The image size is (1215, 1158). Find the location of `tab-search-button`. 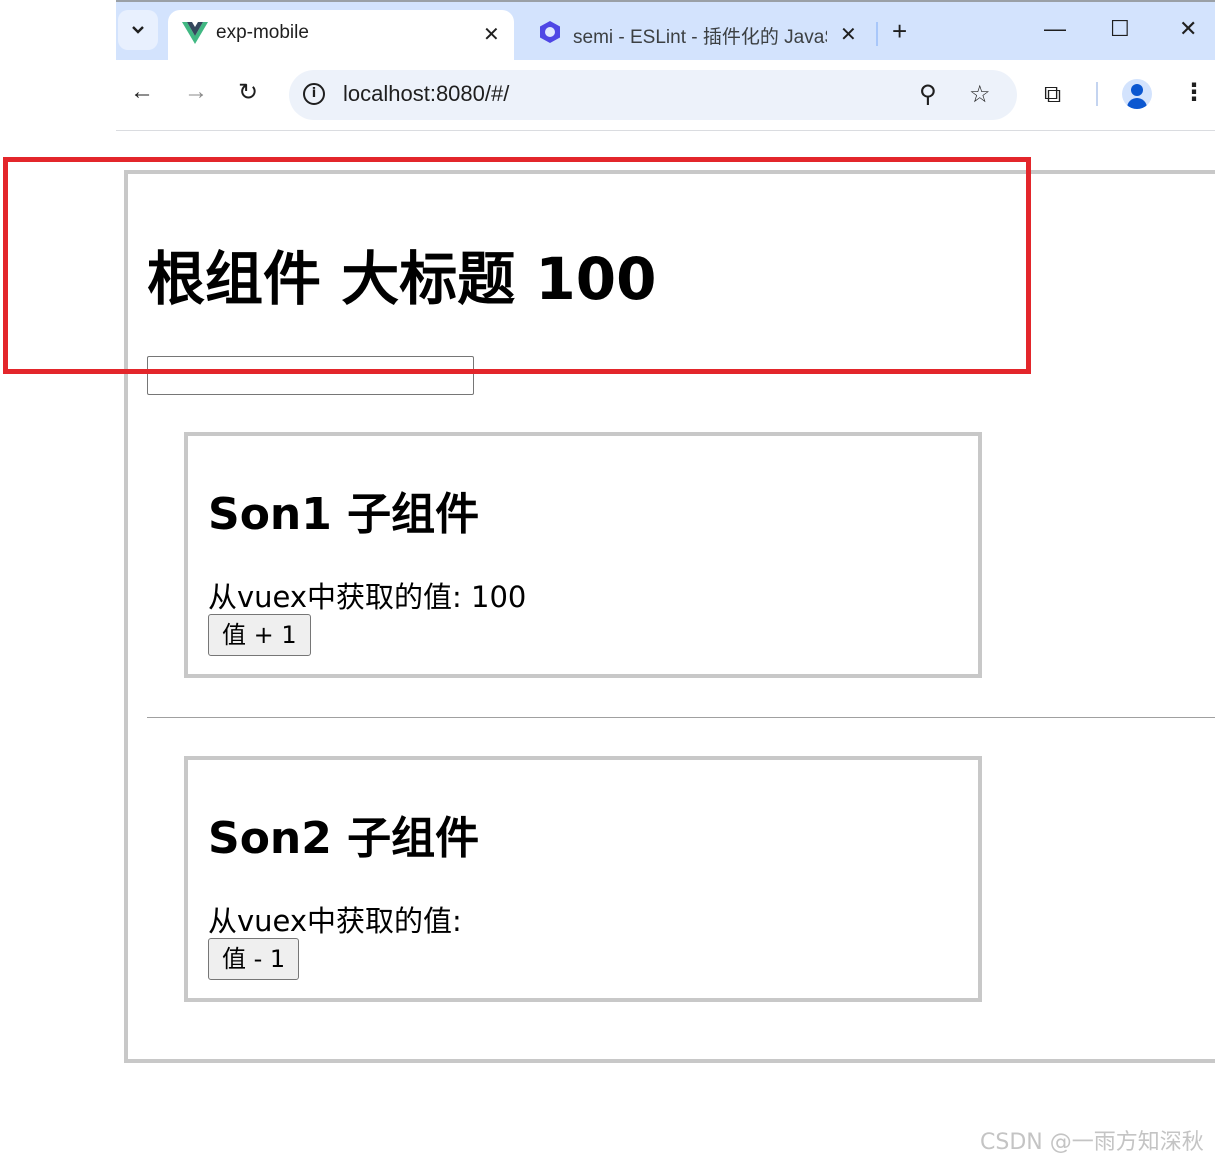

tab-search-button is located at coordinates (138, 30).